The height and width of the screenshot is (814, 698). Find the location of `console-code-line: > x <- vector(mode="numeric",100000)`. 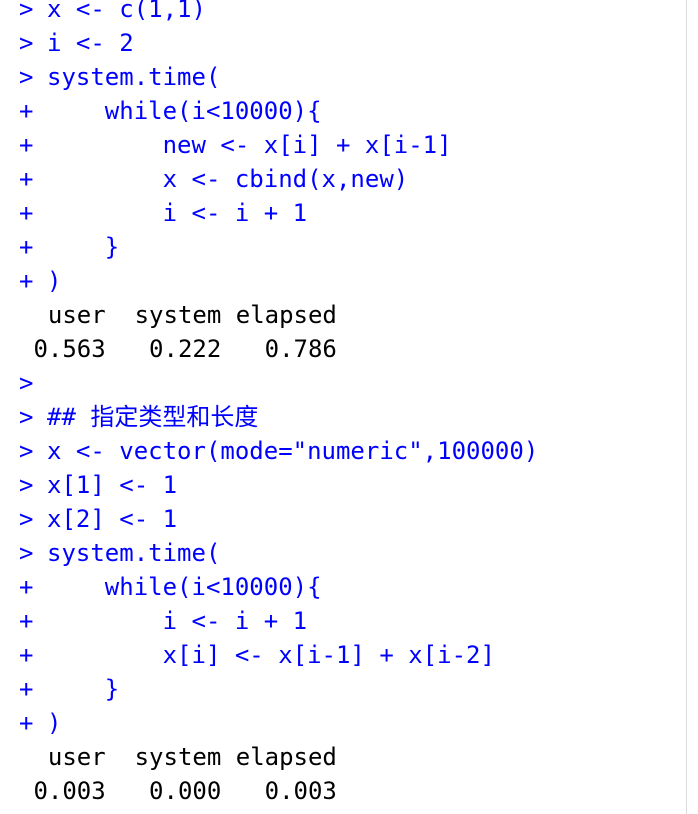

console-code-line: > x <- vector(mode="numeric",100000) is located at coordinates (278, 451).